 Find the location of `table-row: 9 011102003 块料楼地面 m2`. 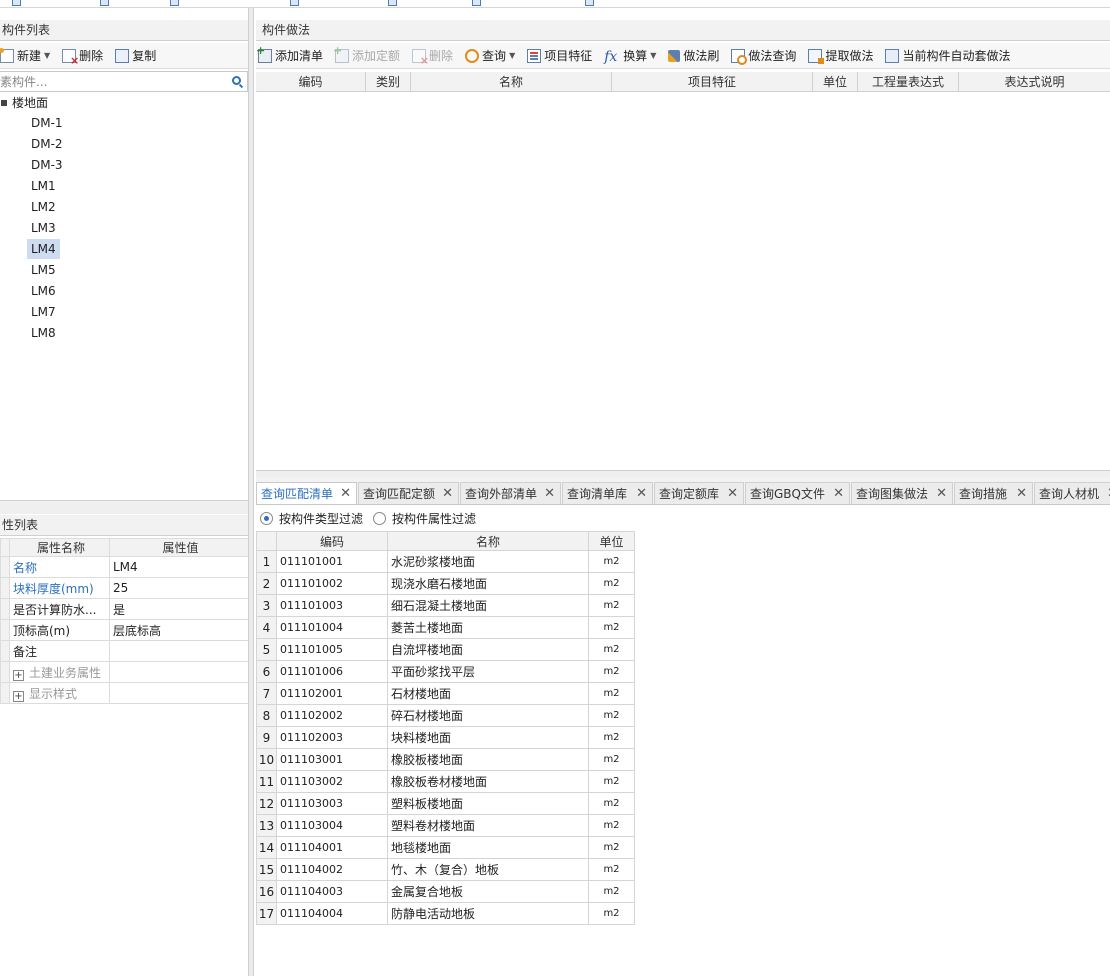

table-row: 9 011102003 块料楼地面 m2 is located at coordinates (445, 737).